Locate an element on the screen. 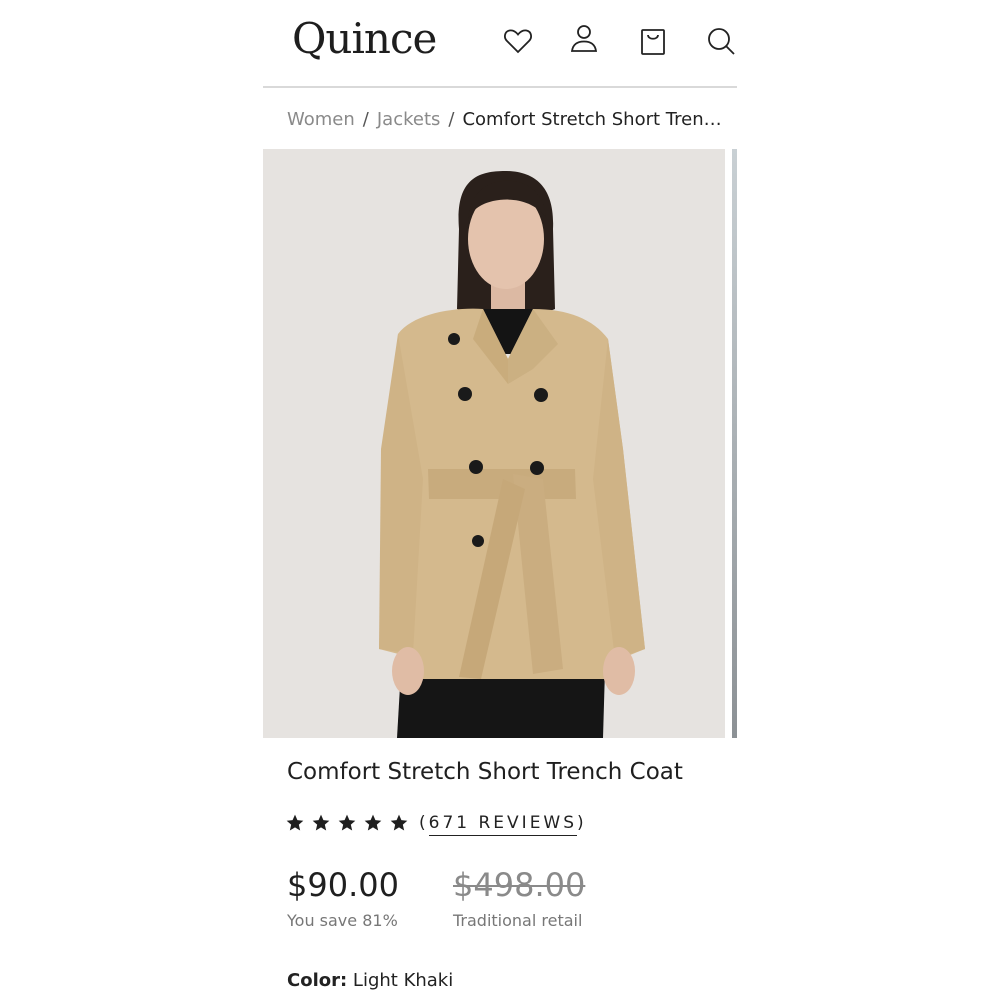 The width and height of the screenshot is (1000, 1000). sale-price: $90.00 is located at coordinates (343, 885).